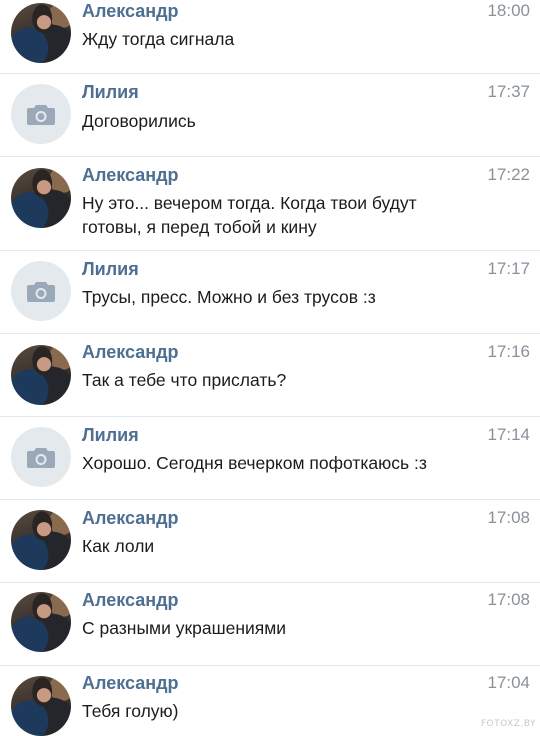  What do you see at coordinates (508, 174) in the screenshot?
I see `message-time: 17:22` at bounding box center [508, 174].